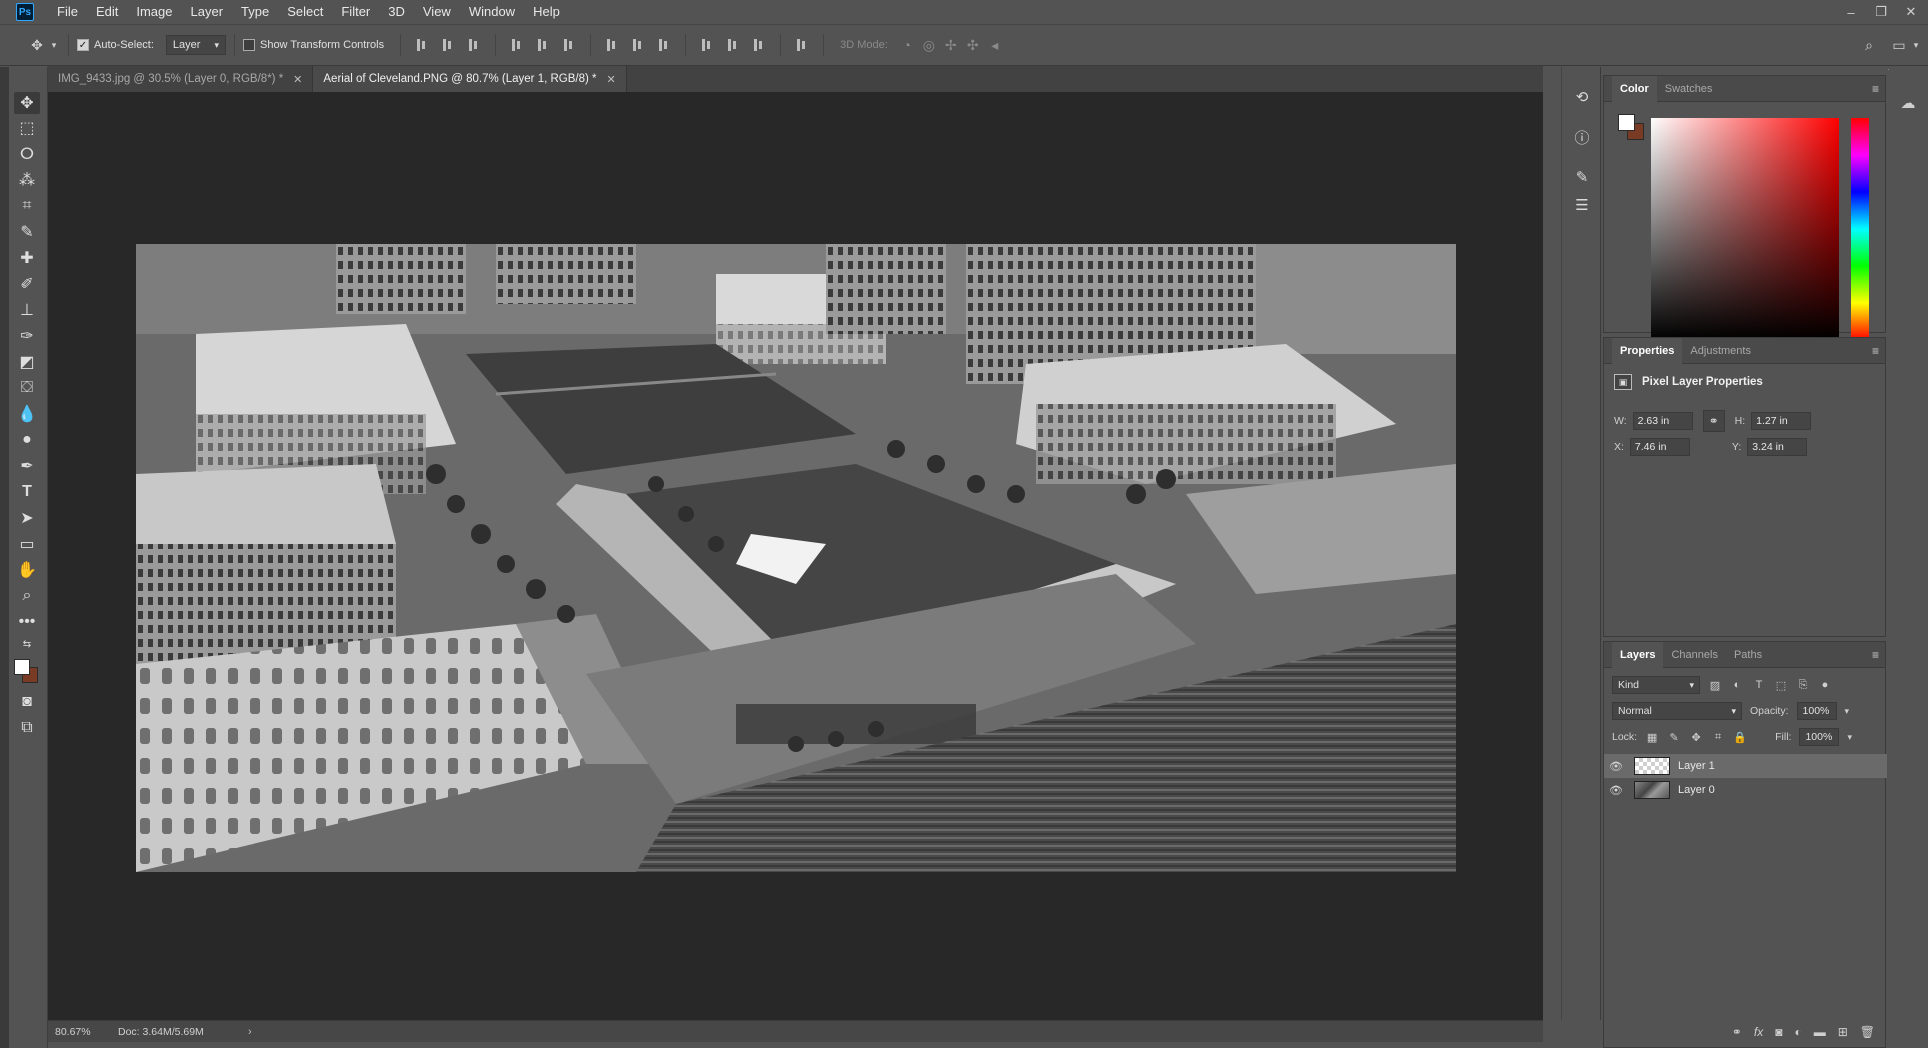 Image resolution: width=1928 pixels, height=1048 pixels. What do you see at coordinates (1797, 1032) in the screenshot?
I see `adjustment-layer-icon: ◐` at bounding box center [1797, 1032].